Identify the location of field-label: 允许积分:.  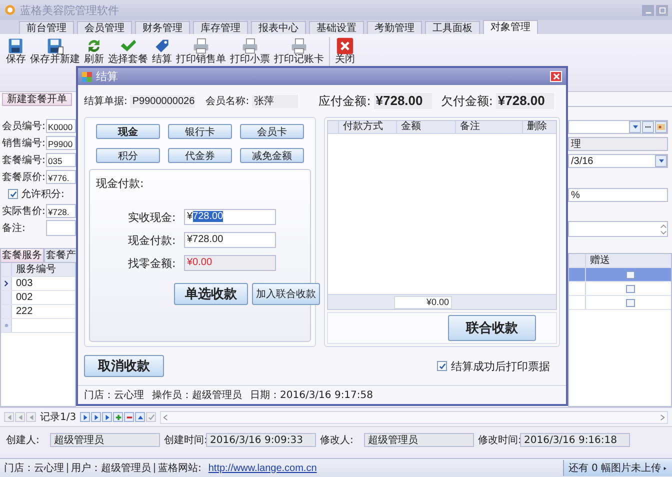
(42, 194).